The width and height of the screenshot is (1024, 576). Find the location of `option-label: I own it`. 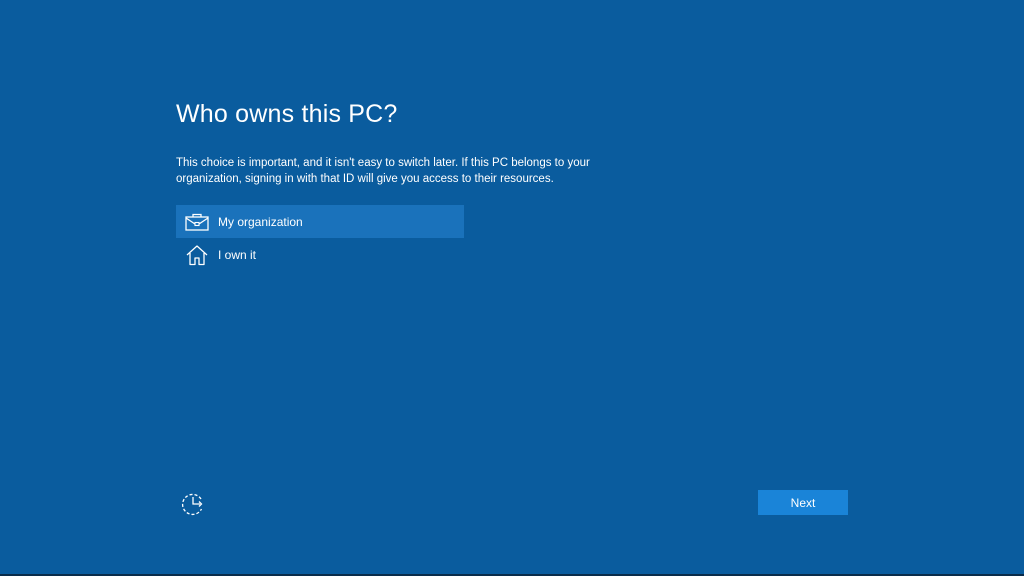

option-label: I own it is located at coordinates (237, 254).